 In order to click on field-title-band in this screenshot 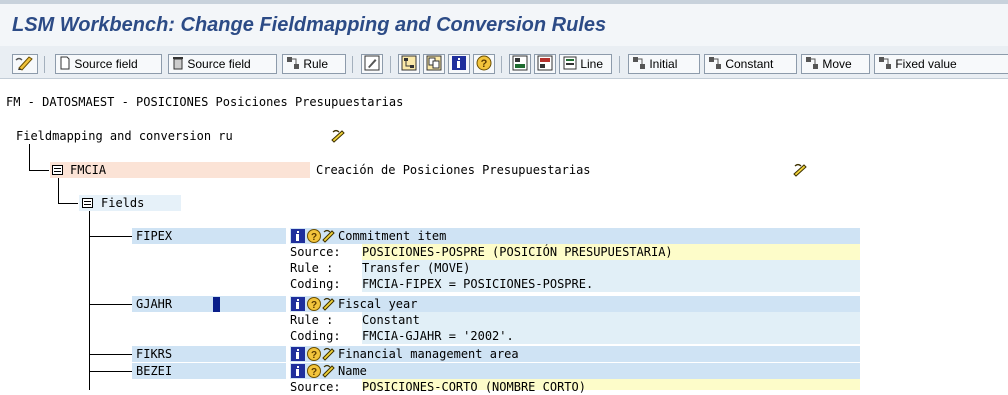, I will do `click(575, 371)`.